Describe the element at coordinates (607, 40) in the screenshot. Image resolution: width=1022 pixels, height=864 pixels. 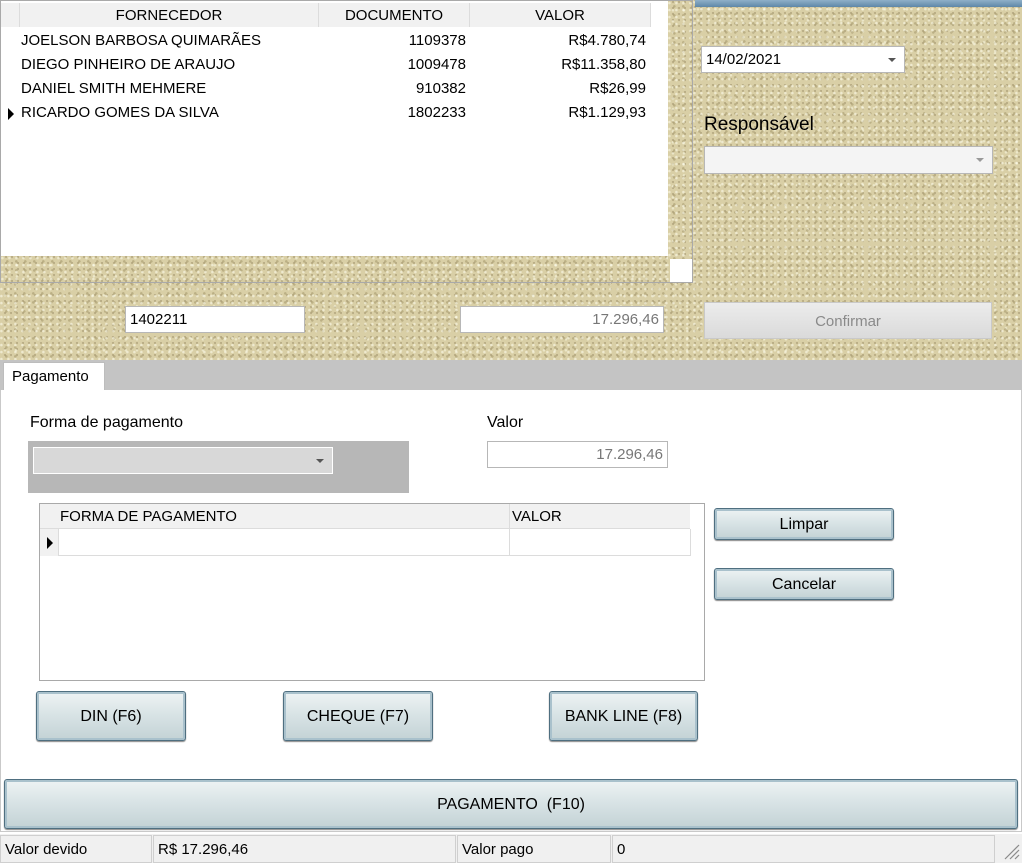
I see `cell-valor: R$4.780,74` at that location.